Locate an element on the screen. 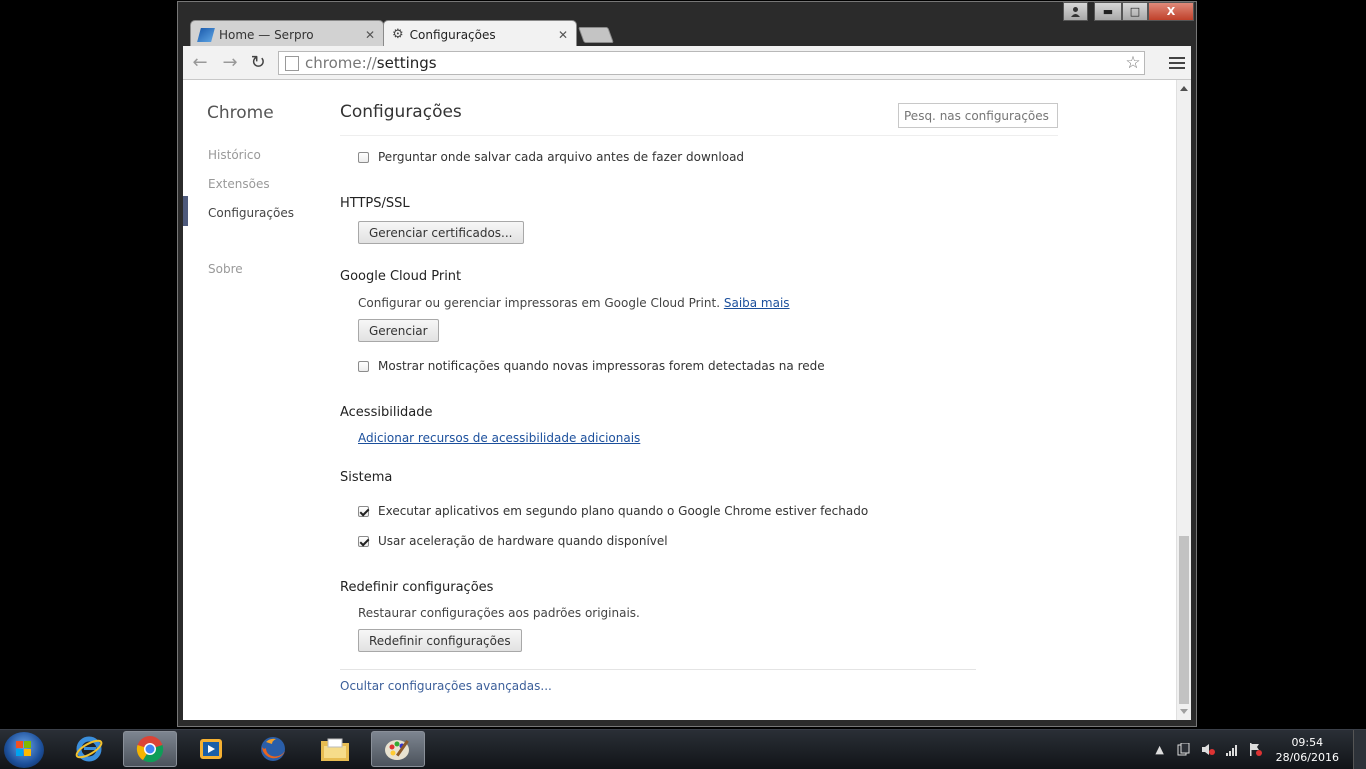  learn-more-link: Saiba mais is located at coordinates (757, 303).